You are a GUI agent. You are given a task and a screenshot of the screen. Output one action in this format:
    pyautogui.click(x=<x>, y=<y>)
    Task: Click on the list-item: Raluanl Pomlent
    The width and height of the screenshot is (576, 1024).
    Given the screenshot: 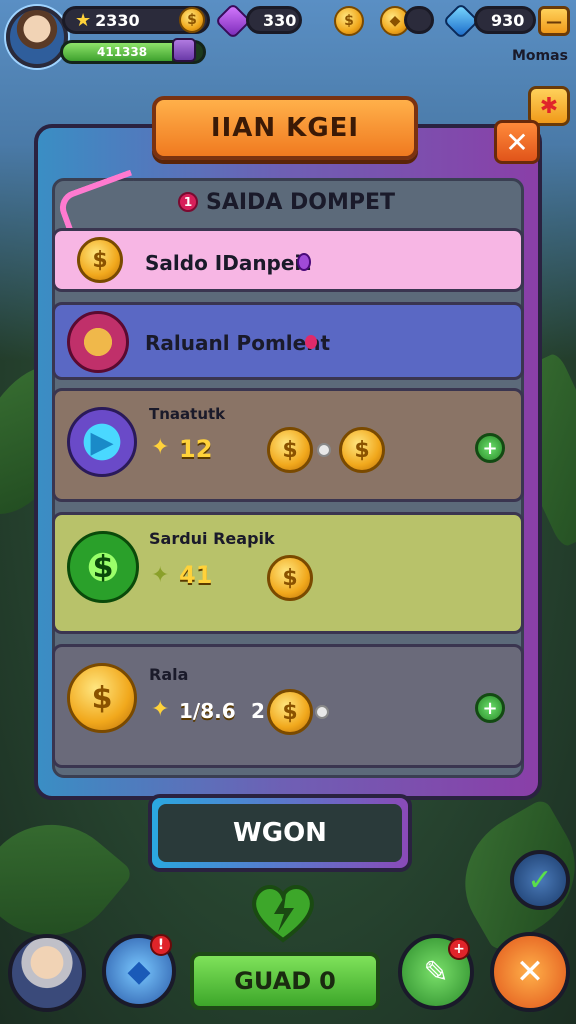 What is the action you would take?
    pyautogui.click(x=288, y=341)
    